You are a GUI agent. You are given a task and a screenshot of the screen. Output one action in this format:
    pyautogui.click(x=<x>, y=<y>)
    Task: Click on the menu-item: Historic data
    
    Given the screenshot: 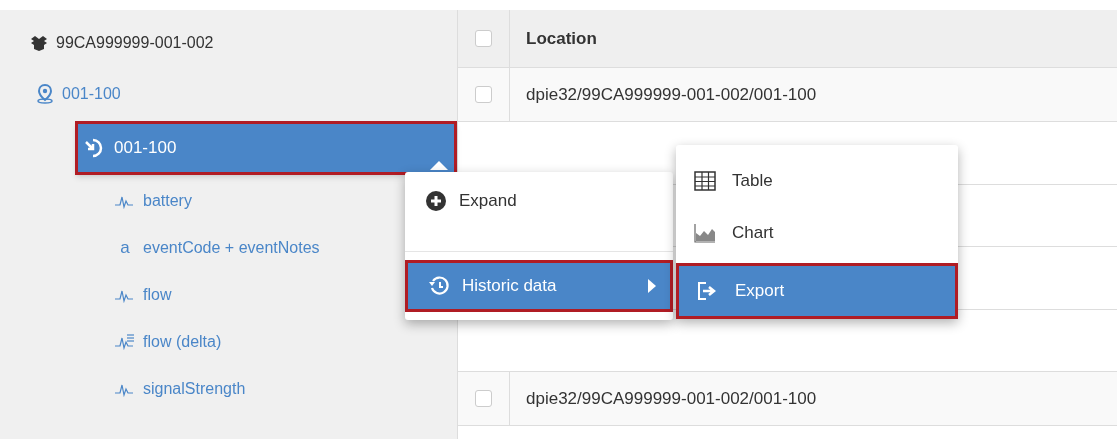 What is the action you would take?
    pyautogui.click(x=539, y=286)
    